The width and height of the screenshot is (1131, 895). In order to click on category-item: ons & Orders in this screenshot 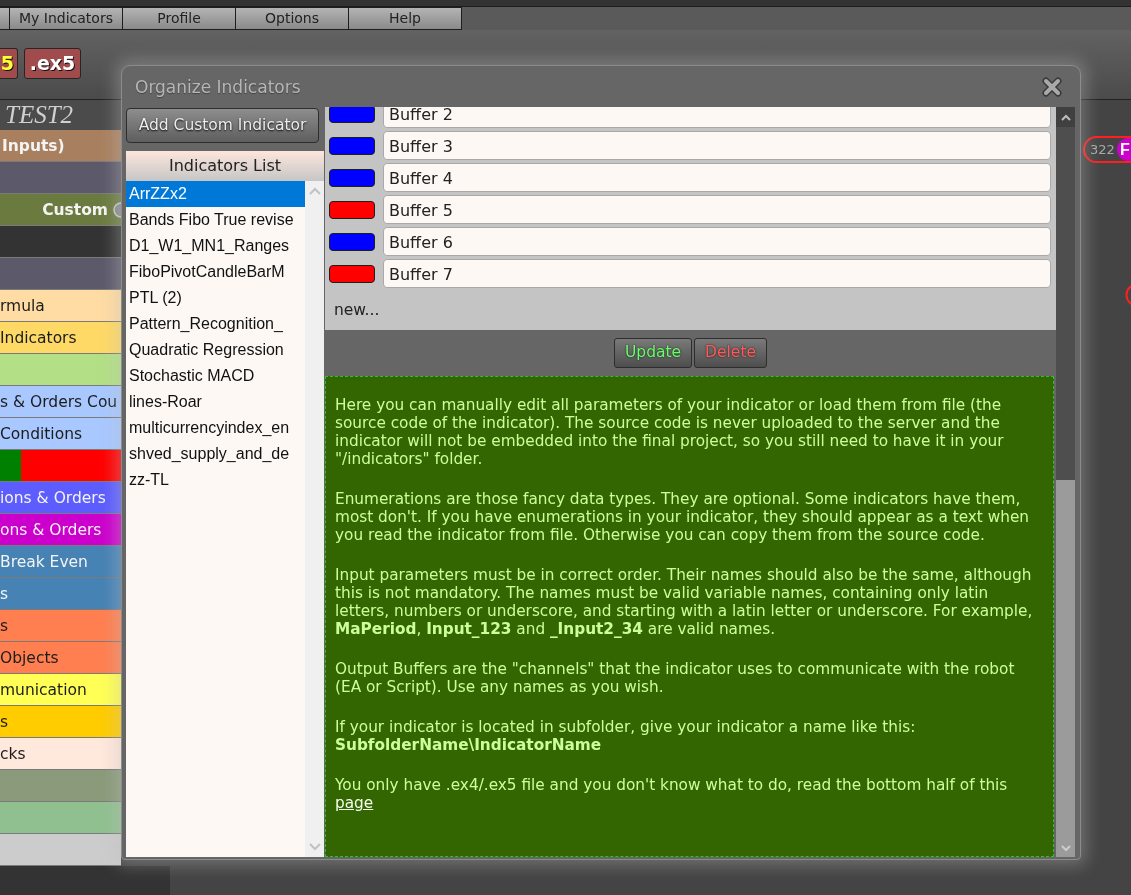, I will do `click(60, 530)`.